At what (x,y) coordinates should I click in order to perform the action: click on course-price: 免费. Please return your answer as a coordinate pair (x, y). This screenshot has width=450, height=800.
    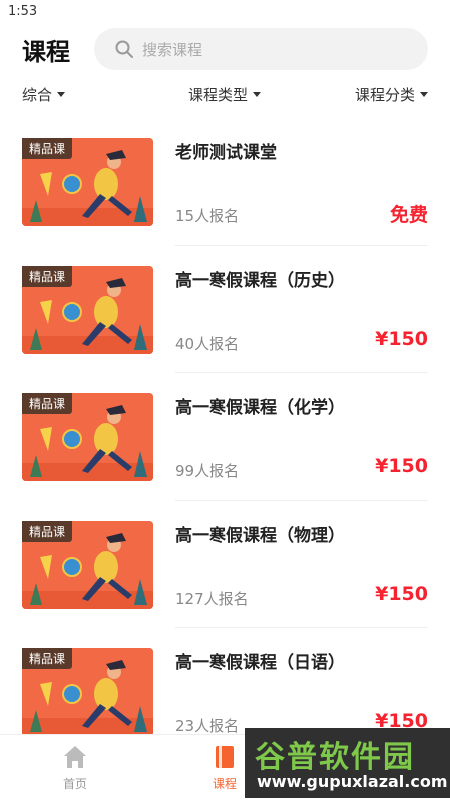
    Looking at the image, I should click on (408, 215).